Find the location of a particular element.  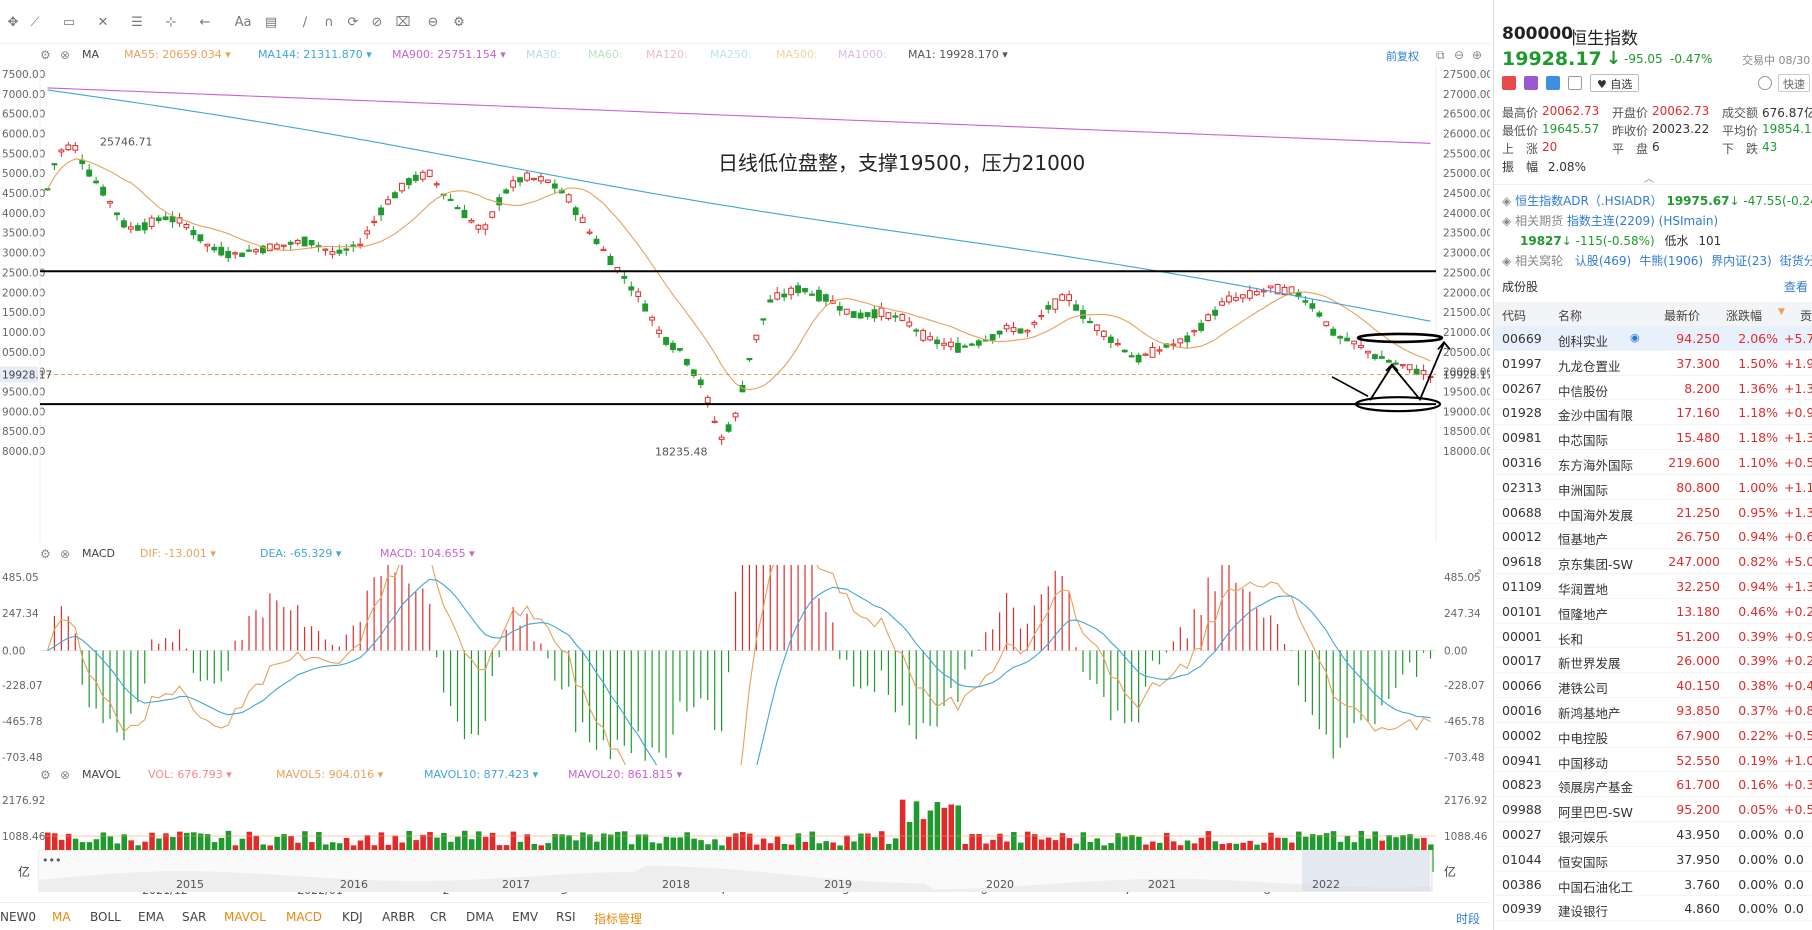

sync-icon: ⟳ is located at coordinates (353, 23).